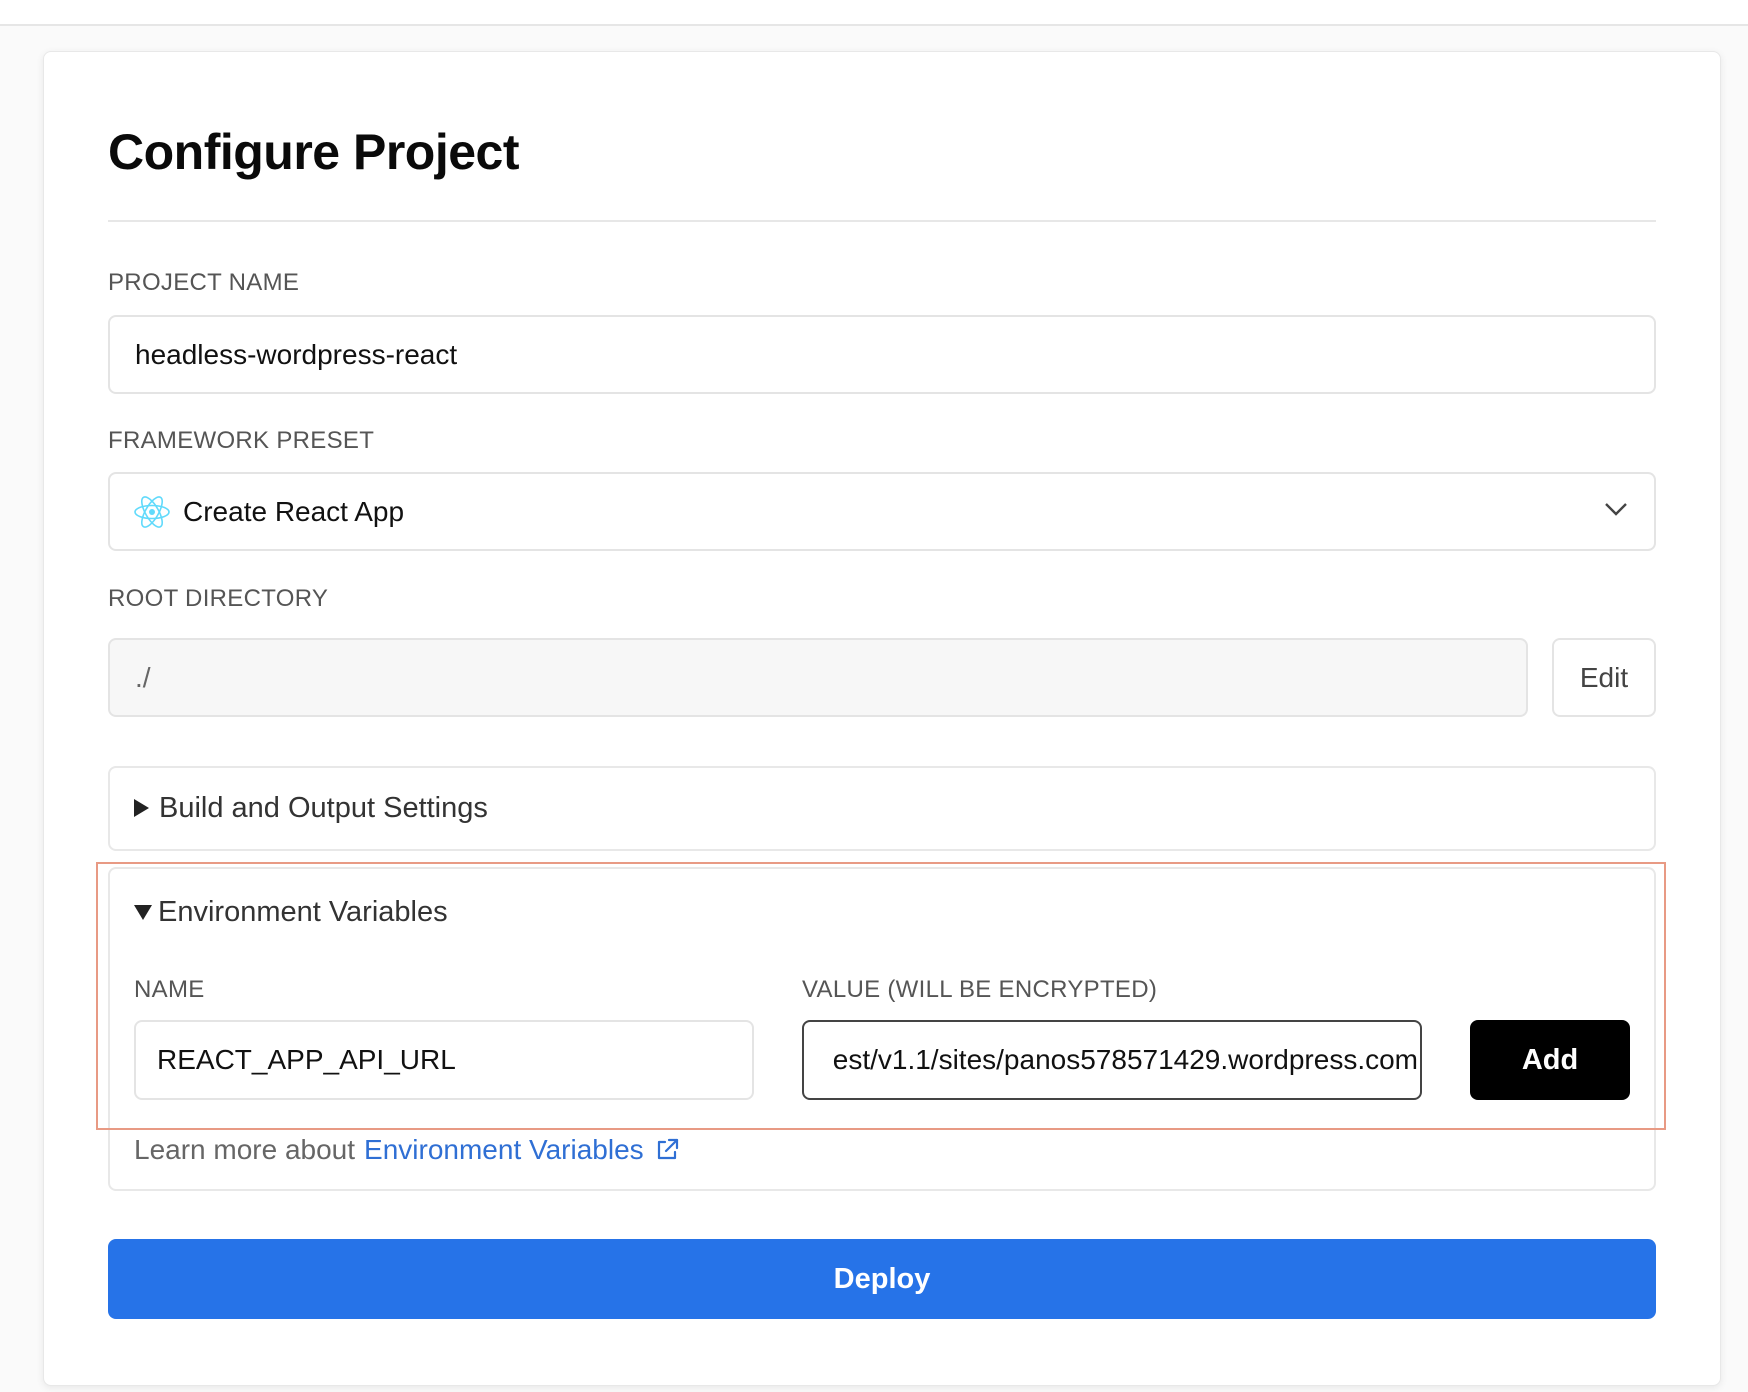 This screenshot has width=1748, height=1392. What do you see at coordinates (882, 808) in the screenshot?
I see `build-output-settings-section: Build and Output Settings` at bounding box center [882, 808].